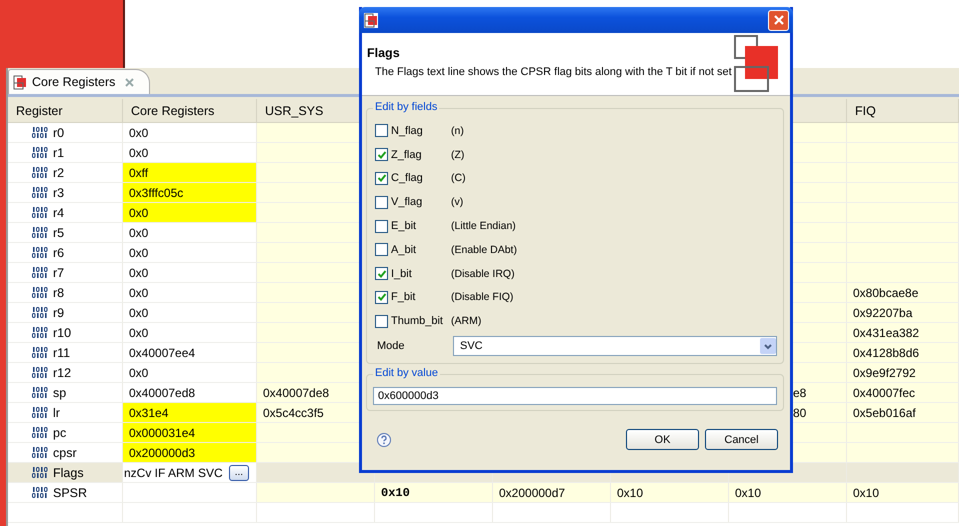 Image resolution: width=959 pixels, height=526 pixels. Describe the element at coordinates (413, 249) in the screenshot. I see `flag-checkbox: A_bit` at that location.